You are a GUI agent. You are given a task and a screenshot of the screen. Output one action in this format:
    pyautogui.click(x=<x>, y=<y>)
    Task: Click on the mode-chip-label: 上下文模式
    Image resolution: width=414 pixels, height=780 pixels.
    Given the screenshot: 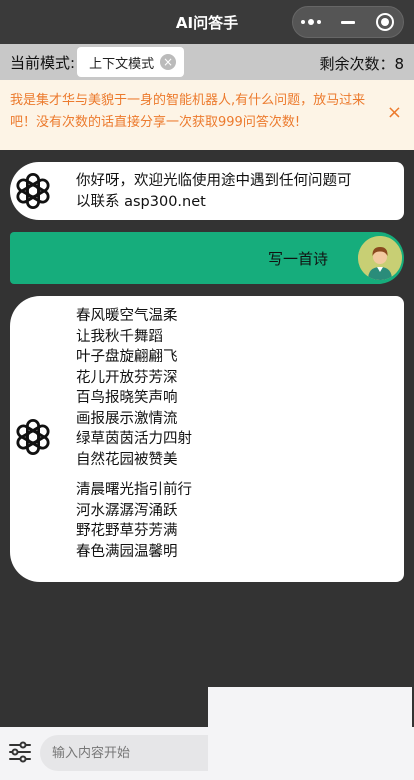 What is the action you would take?
    pyautogui.click(x=122, y=64)
    